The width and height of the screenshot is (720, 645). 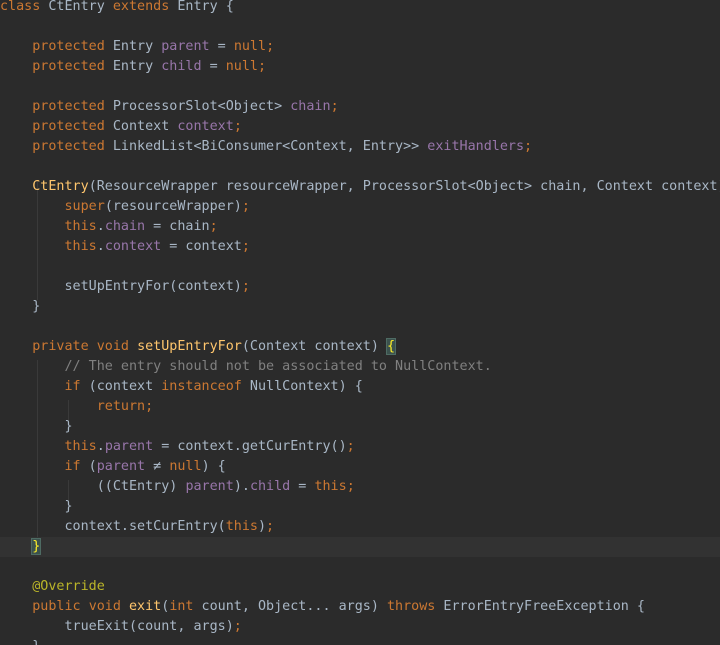 What do you see at coordinates (360, 47) in the screenshot?
I see `code-line: protected Entry parent = null;` at bounding box center [360, 47].